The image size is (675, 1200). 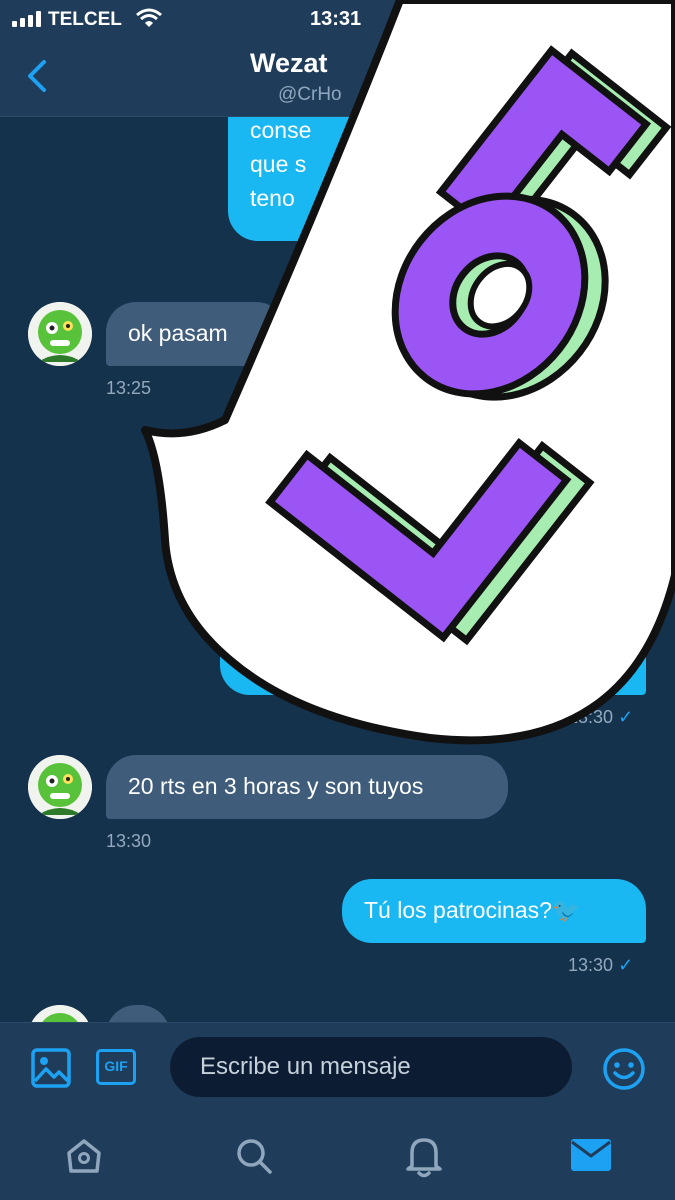 I want to click on message-text: conse, so click(x=281, y=130).